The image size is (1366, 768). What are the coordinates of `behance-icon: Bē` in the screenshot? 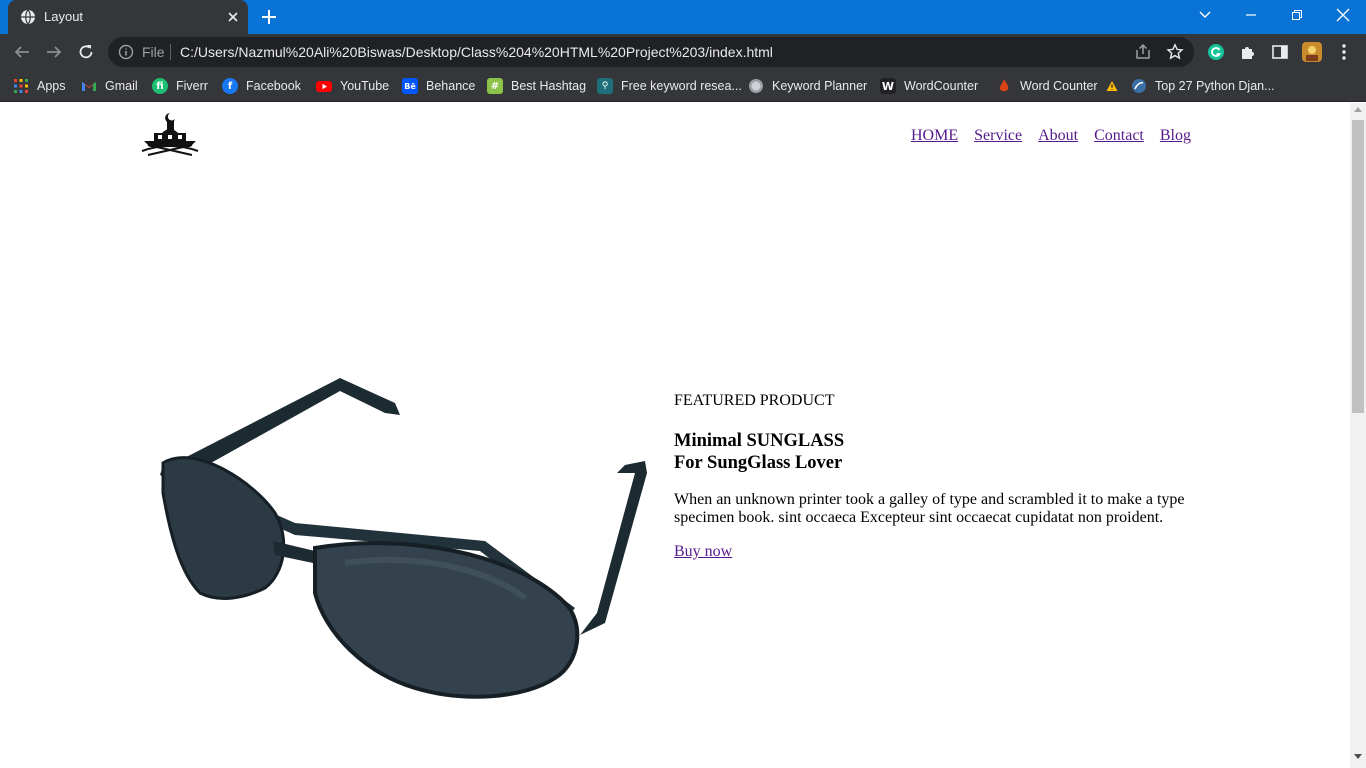 It's located at (410, 86).